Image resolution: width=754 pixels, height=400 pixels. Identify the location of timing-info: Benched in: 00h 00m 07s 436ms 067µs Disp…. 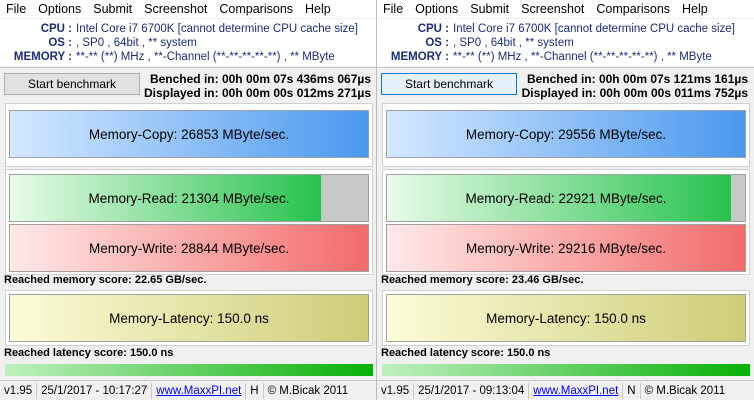
(257, 86).